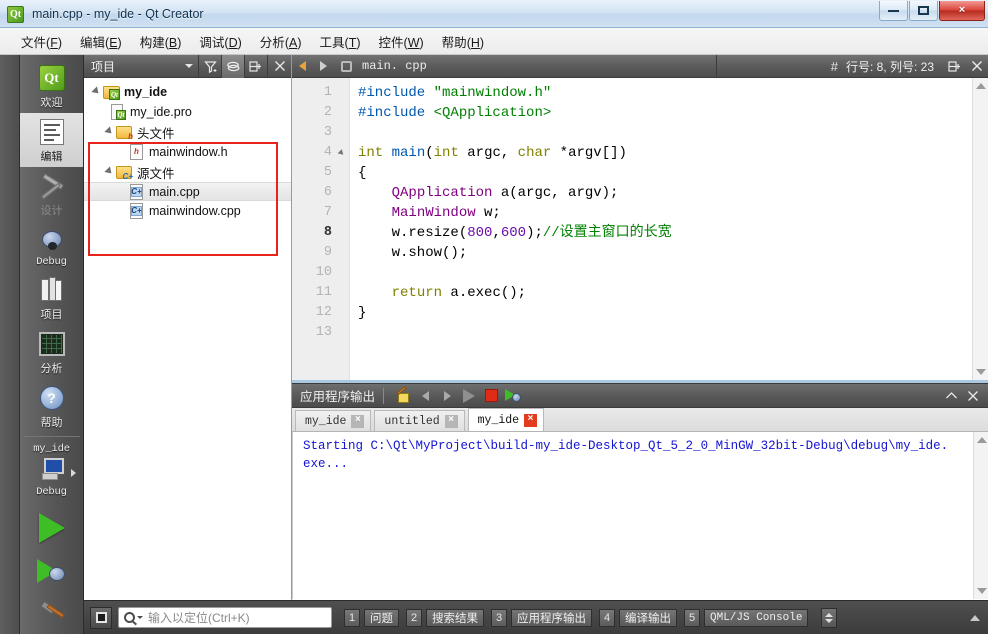  I want to click on close-editor-button, so click(977, 66).